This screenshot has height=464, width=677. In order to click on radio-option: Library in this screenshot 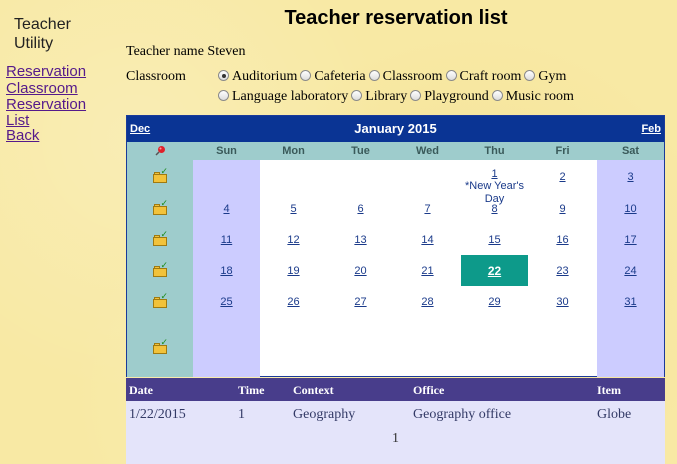, I will do `click(379, 97)`.